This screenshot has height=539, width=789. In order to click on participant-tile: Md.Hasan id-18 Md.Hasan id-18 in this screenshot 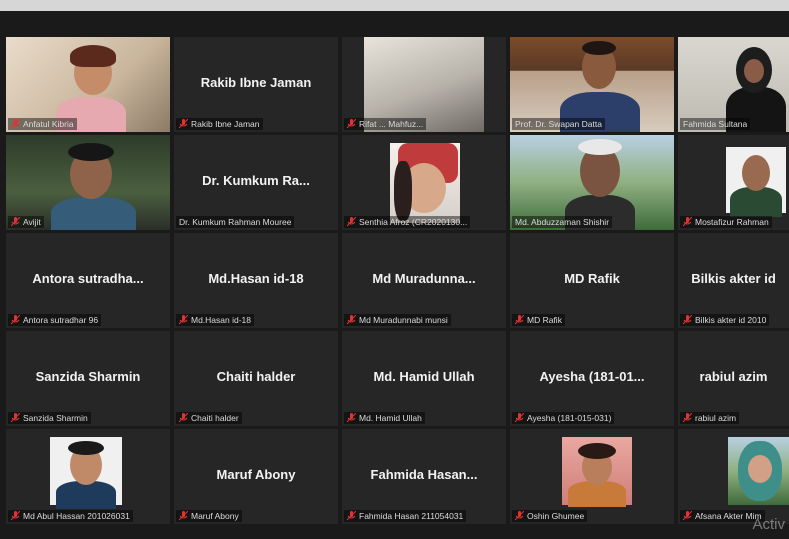, I will do `click(256, 280)`.